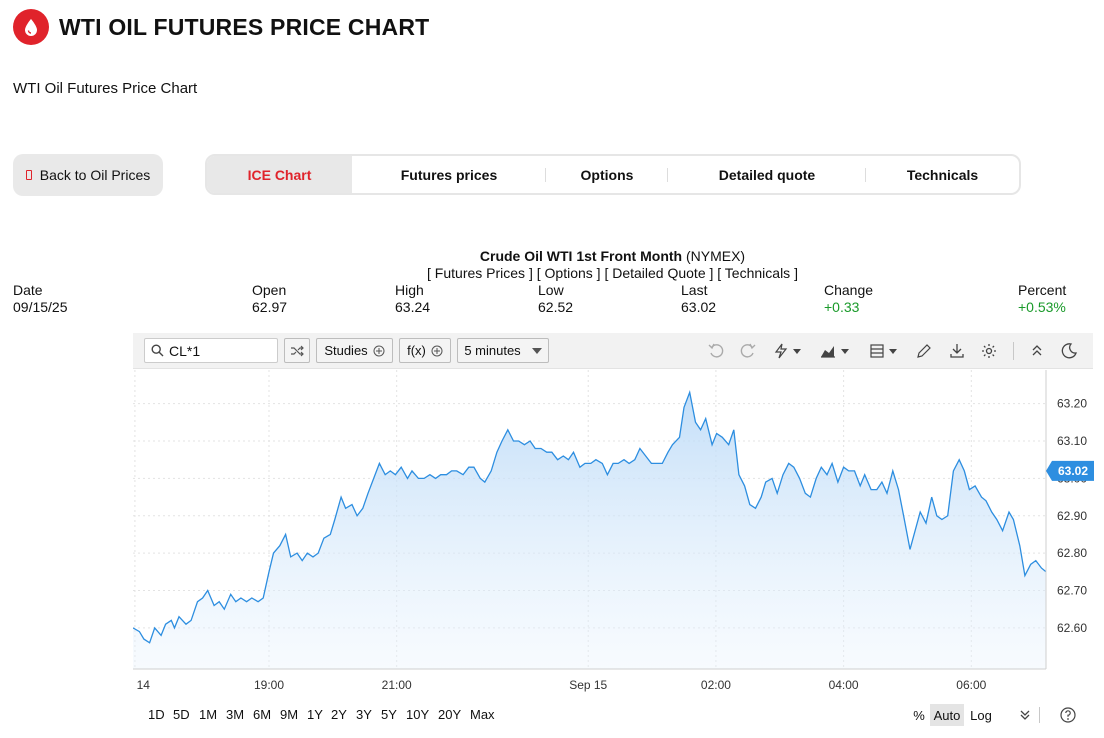 The width and height of the screenshot is (1104, 738). I want to click on page-header: WTI OIL FUTURES PRICE CHART, so click(221, 27).